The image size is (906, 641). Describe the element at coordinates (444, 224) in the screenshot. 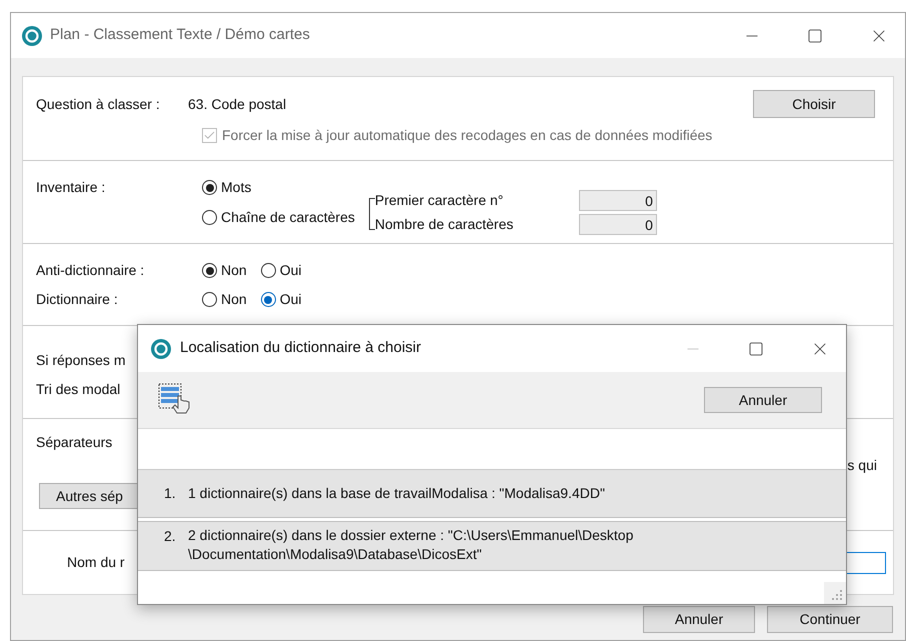

I see `field-label: Nombre de caractères` at that location.